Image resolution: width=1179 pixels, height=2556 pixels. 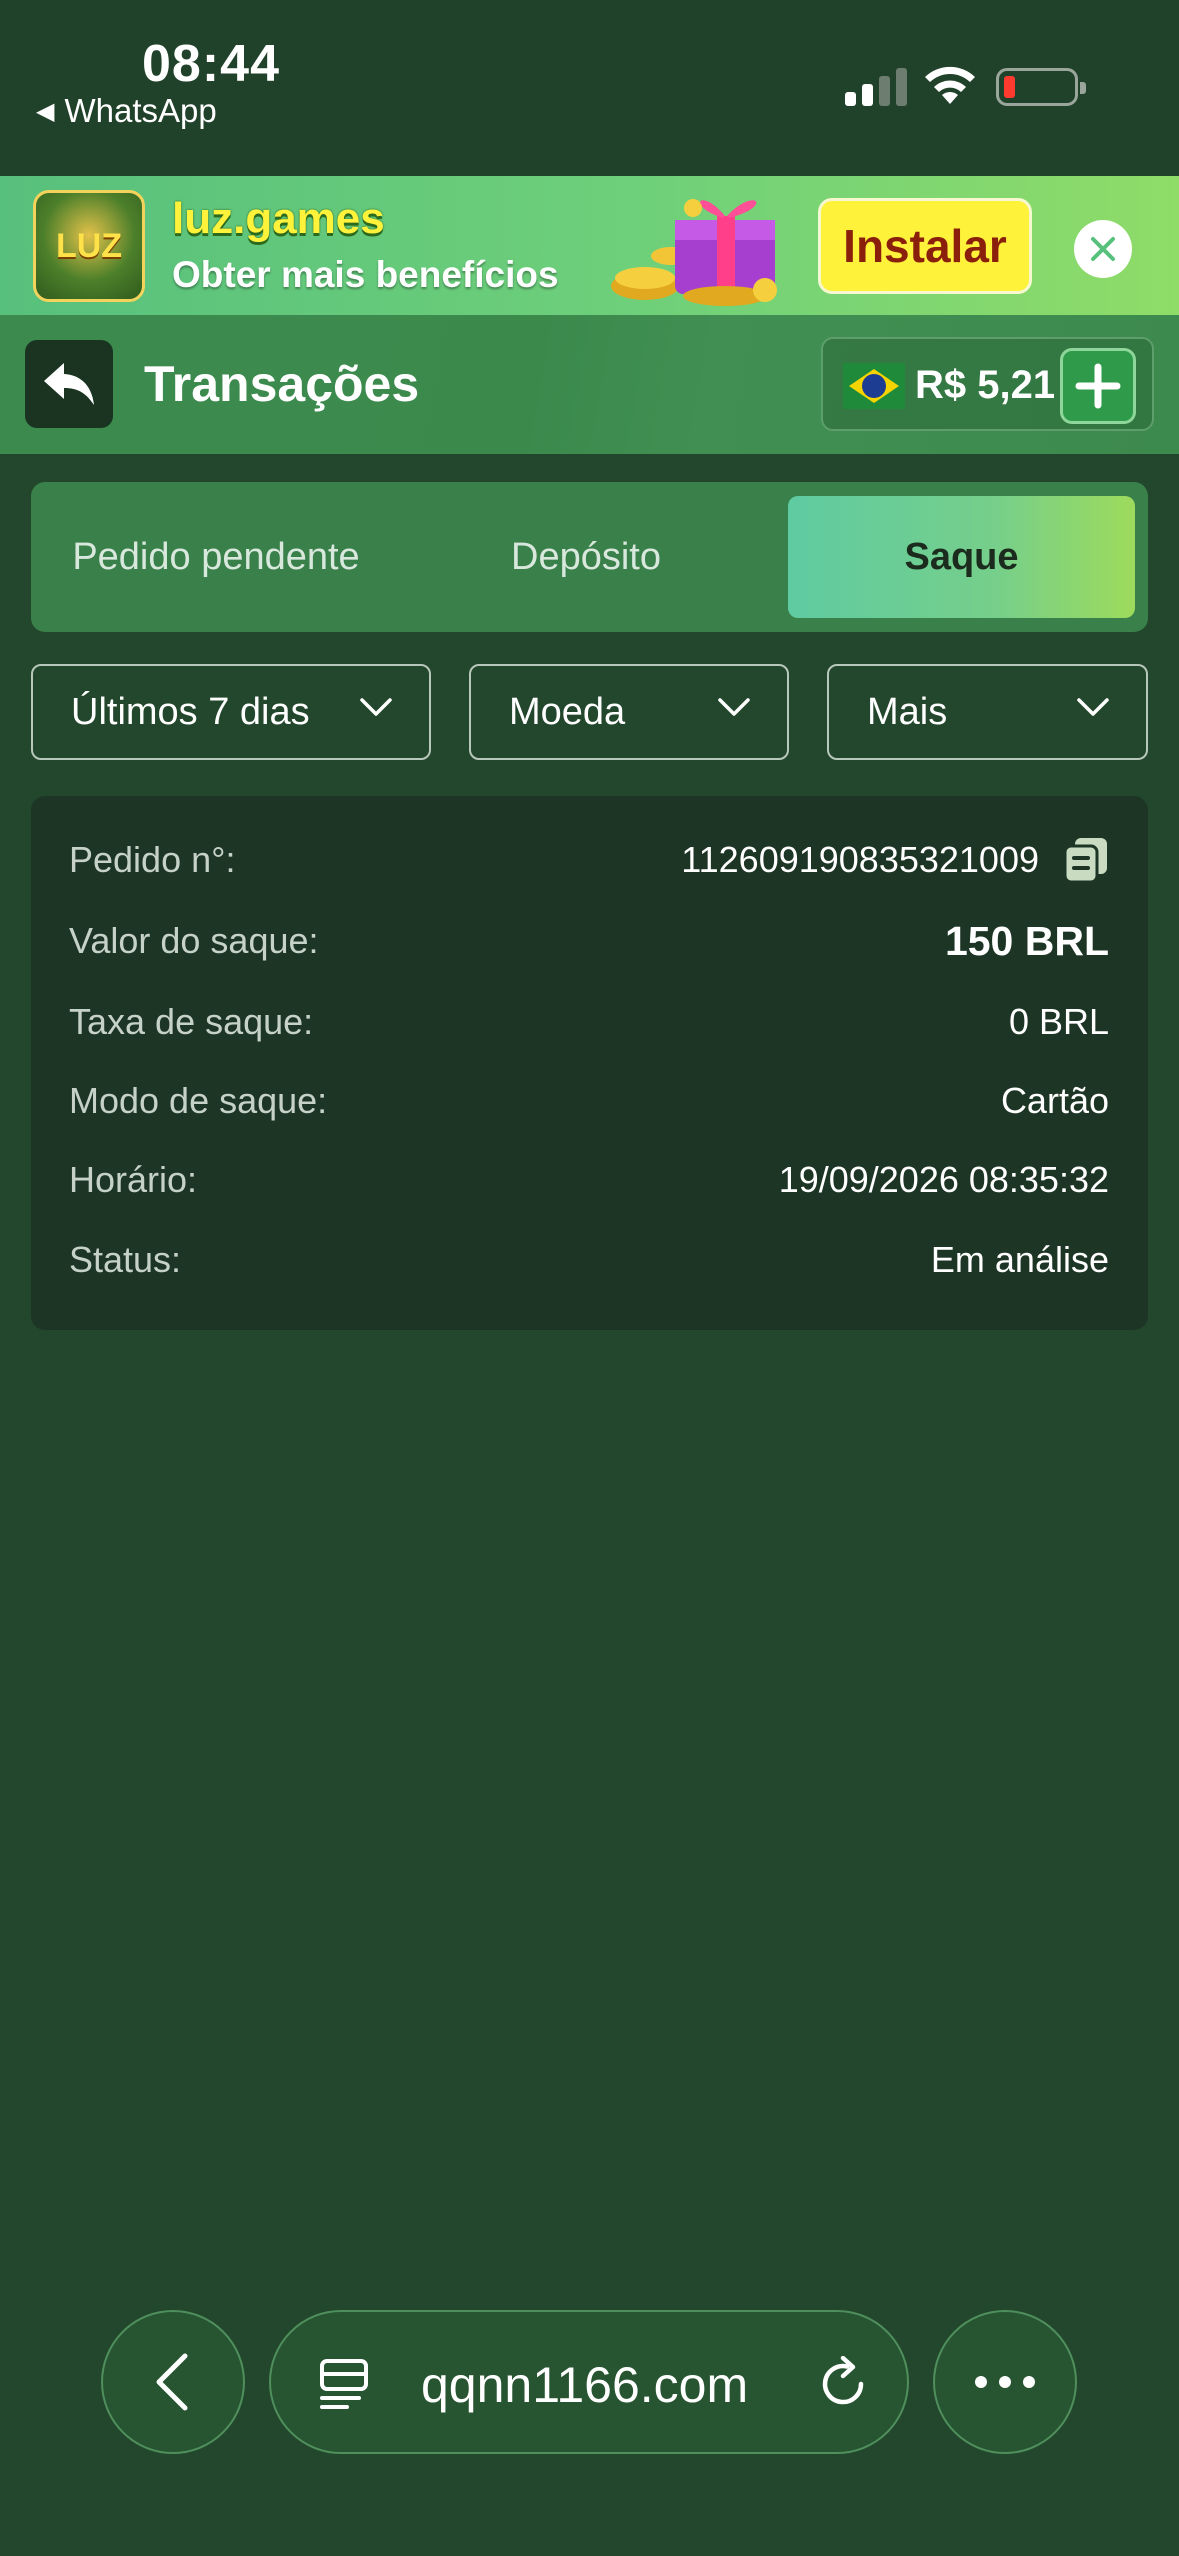 What do you see at coordinates (365, 274) in the screenshot?
I see `banner-subtitle: Obter mais benefícios` at bounding box center [365, 274].